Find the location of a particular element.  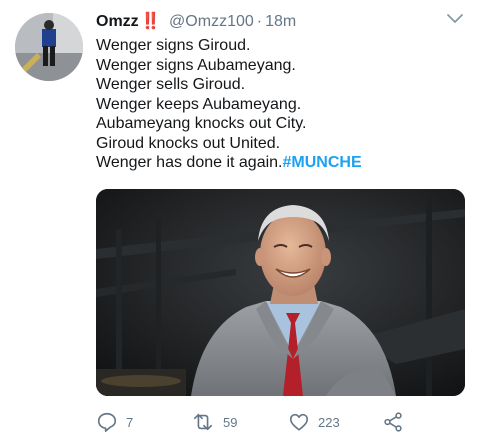

tweet-header: Omzz ‼️ @Omzz100 · 18m is located at coordinates (281, 22).